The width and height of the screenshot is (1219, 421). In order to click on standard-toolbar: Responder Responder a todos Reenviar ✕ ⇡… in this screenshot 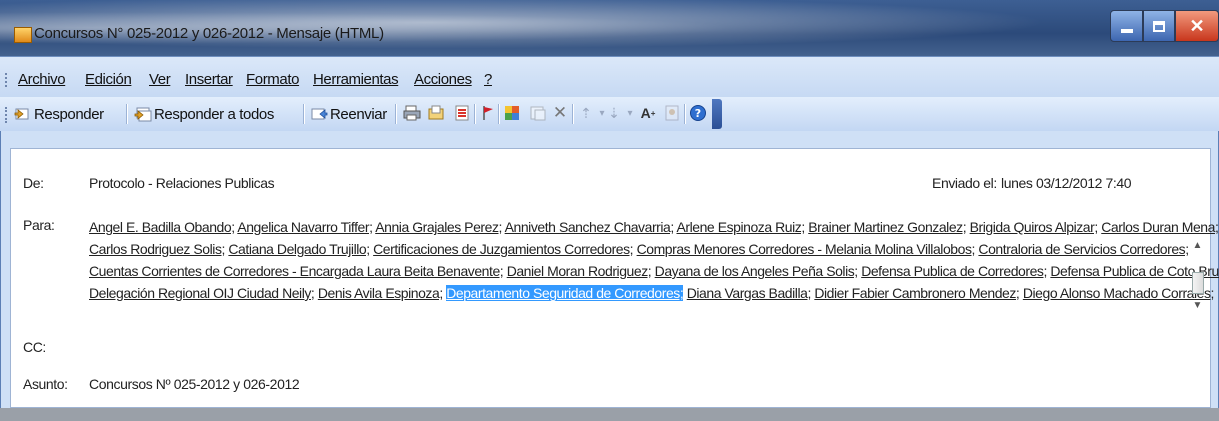, I will do `click(609, 114)`.